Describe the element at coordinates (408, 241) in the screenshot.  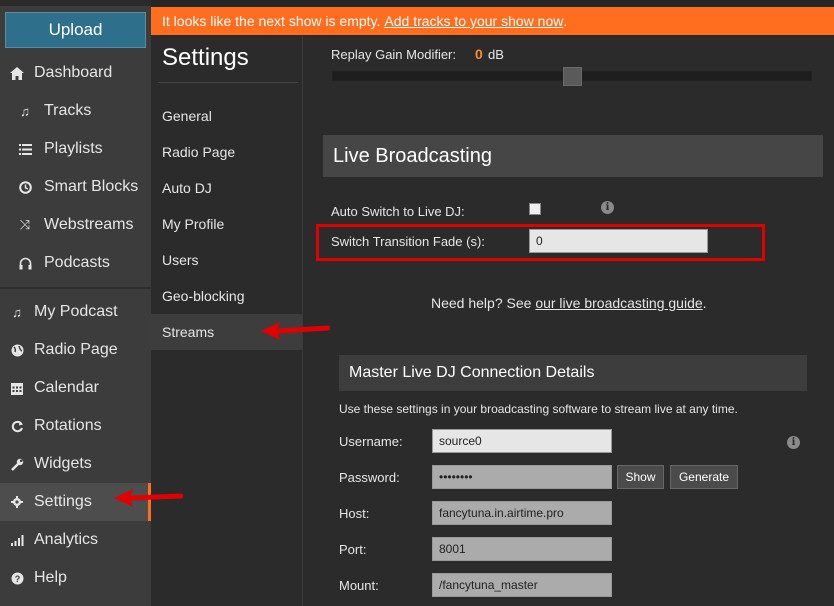
I see `transition-fade-label: Switch Transition Fade (s):` at that location.